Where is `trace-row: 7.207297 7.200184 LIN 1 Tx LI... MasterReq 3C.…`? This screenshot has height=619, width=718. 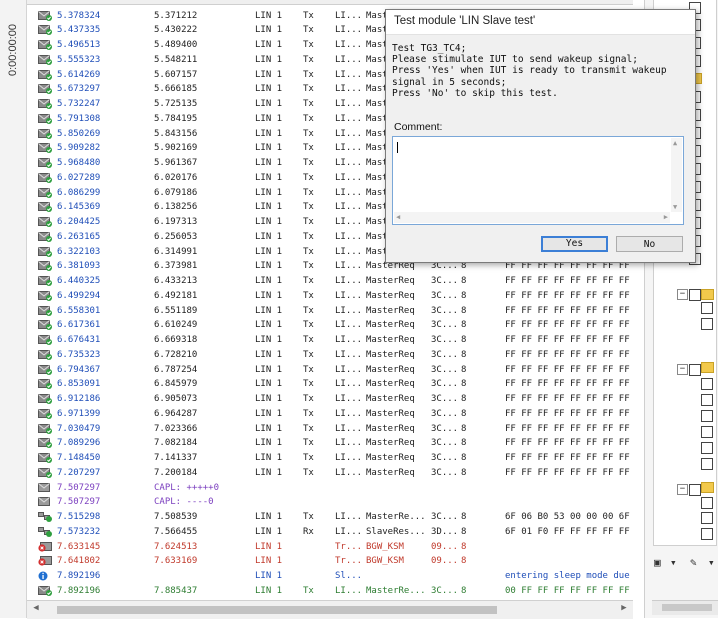 trace-row: 7.207297 7.200184 LIN 1 Tx LI... MasterReq 3C.… is located at coordinates (330, 473).